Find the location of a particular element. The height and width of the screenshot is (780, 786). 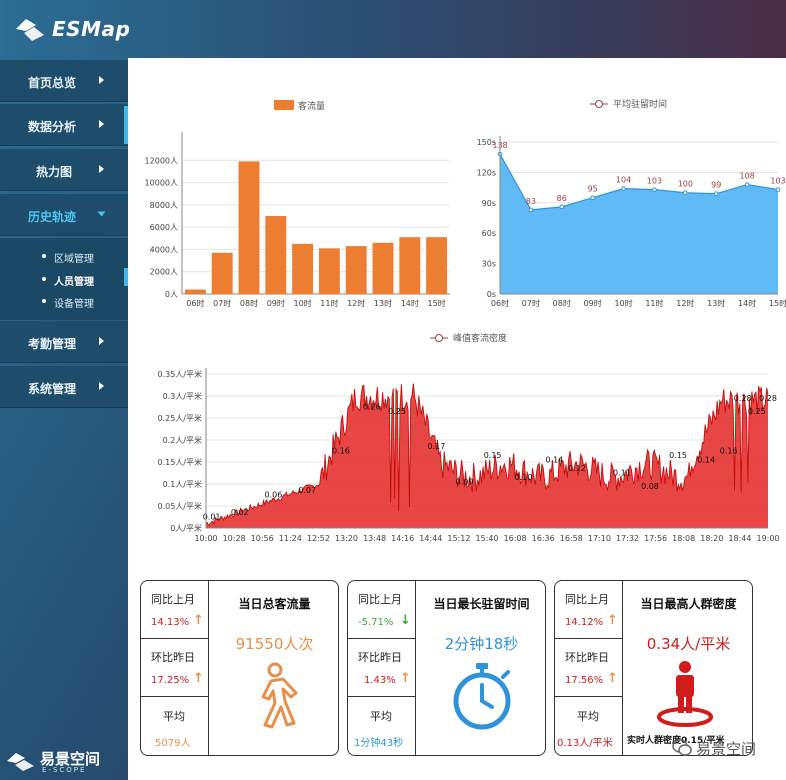

avg-label: 平均 is located at coordinates (174, 716).